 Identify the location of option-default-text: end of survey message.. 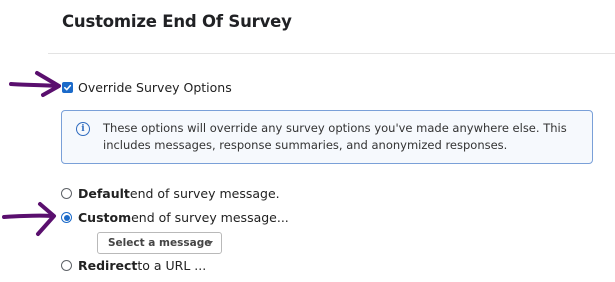
(204, 193).